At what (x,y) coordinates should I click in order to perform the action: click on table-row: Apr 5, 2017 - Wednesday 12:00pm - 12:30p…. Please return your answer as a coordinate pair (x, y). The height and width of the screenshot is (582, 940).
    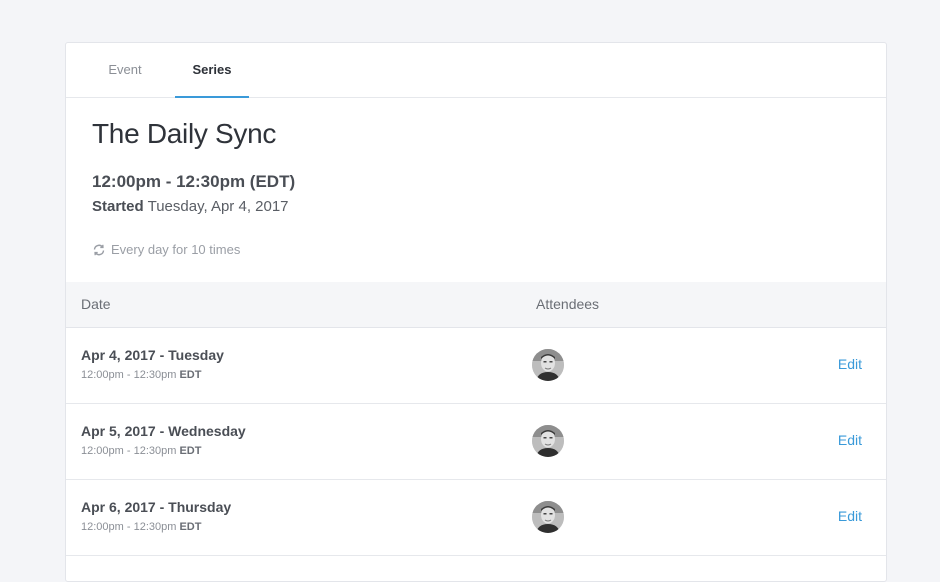
    Looking at the image, I should click on (476, 442).